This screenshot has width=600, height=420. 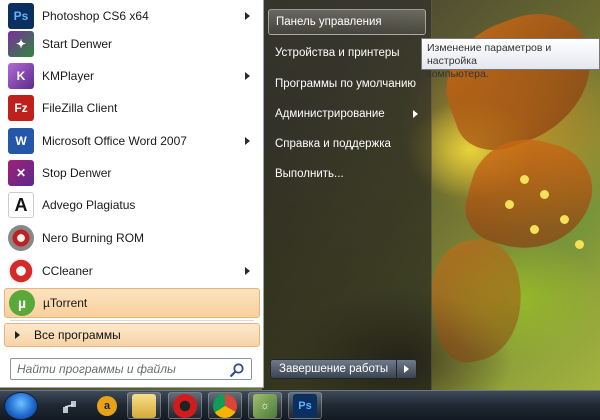 I want to click on shutdown-group: Завершение работы, so click(x=344, y=369).